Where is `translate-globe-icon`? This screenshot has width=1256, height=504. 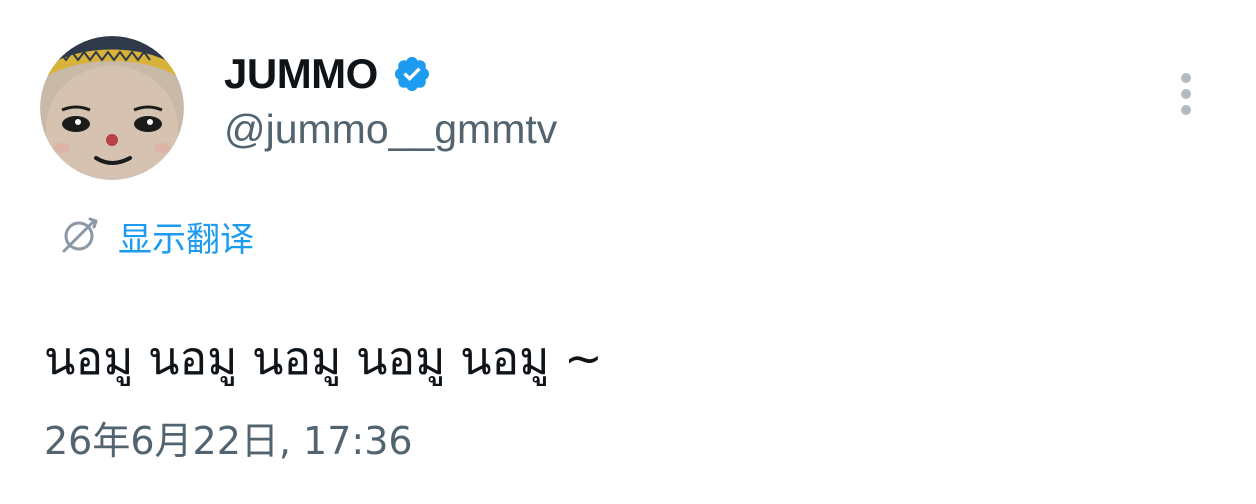
translate-globe-icon is located at coordinates (79, 236).